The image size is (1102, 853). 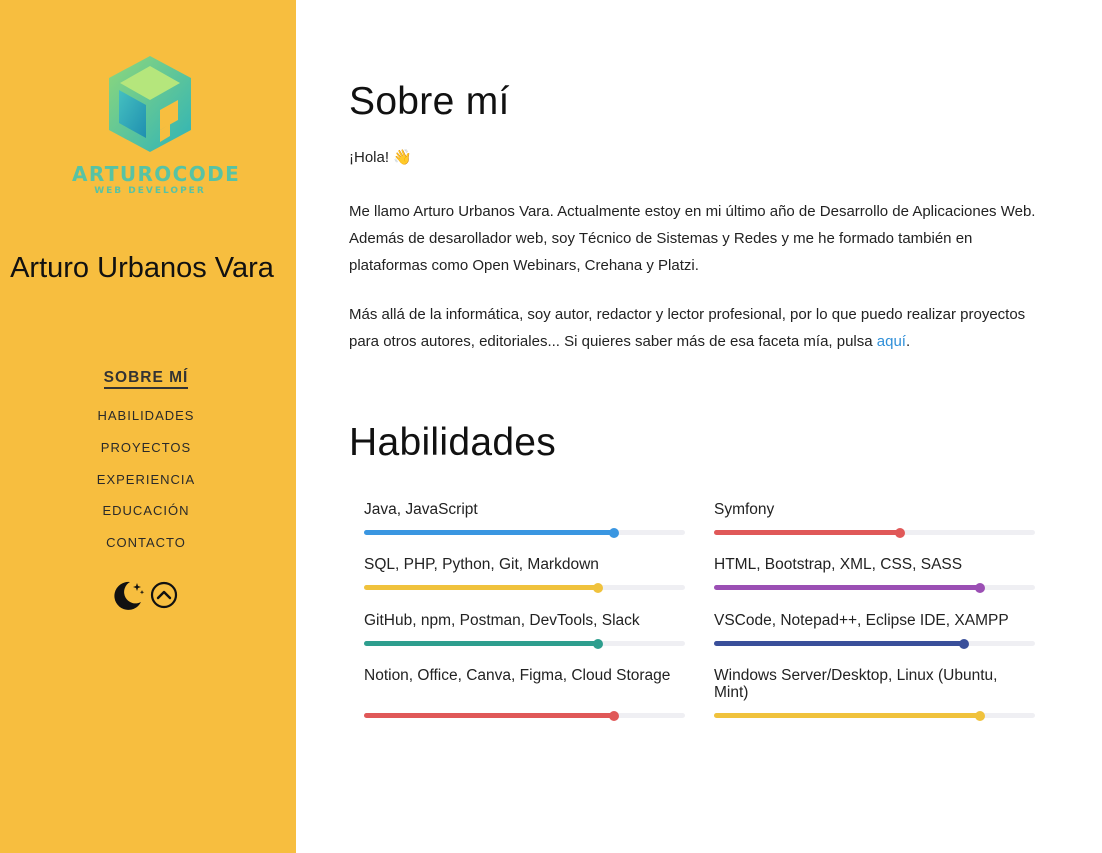 What do you see at coordinates (525, 519) in the screenshot?
I see `skill-item: Java, JavaScript` at bounding box center [525, 519].